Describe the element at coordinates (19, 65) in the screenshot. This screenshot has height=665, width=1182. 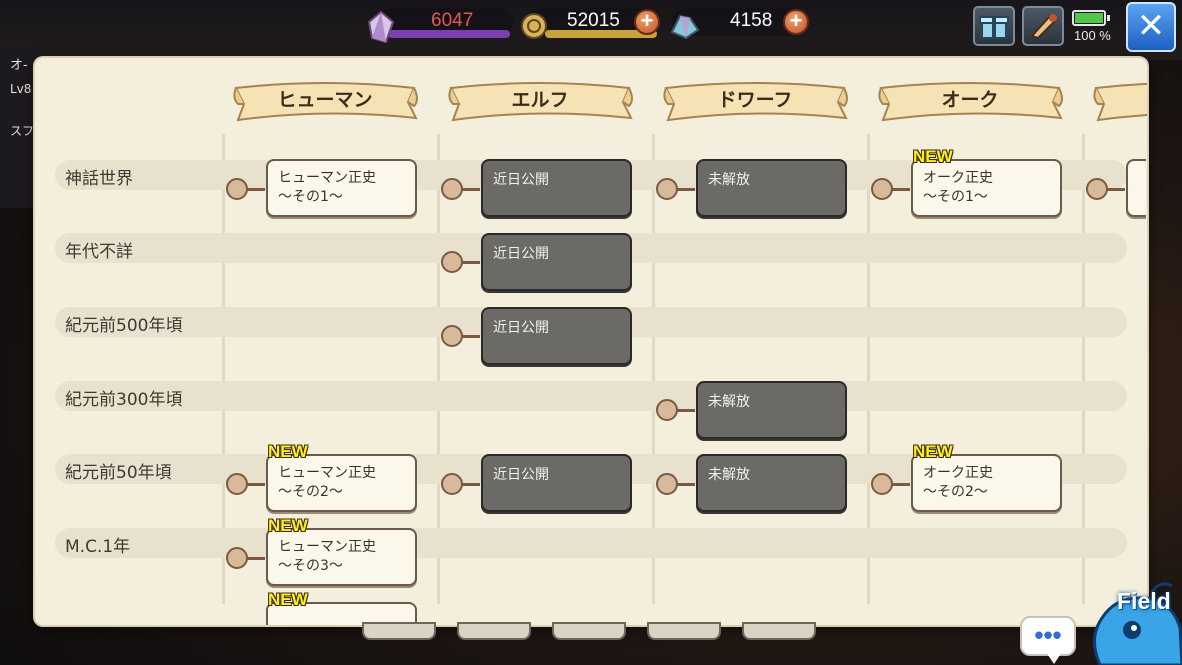
I see `character-name-fragment: オ-` at that location.